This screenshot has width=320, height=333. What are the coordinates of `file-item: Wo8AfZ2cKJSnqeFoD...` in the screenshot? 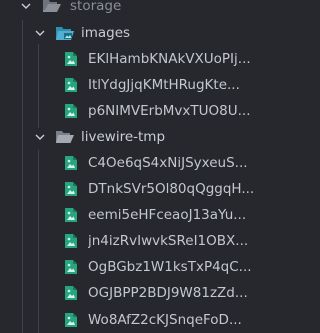 It's located at (137, 320).